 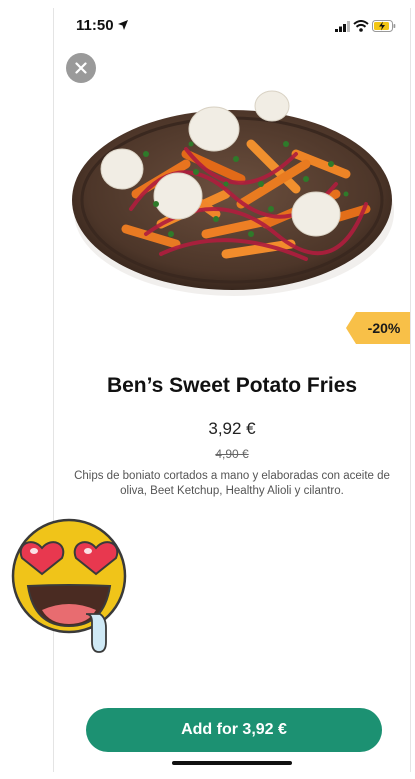 What do you see at coordinates (232, 454) in the screenshot?
I see `product-old-price: 4,90 €` at bounding box center [232, 454].